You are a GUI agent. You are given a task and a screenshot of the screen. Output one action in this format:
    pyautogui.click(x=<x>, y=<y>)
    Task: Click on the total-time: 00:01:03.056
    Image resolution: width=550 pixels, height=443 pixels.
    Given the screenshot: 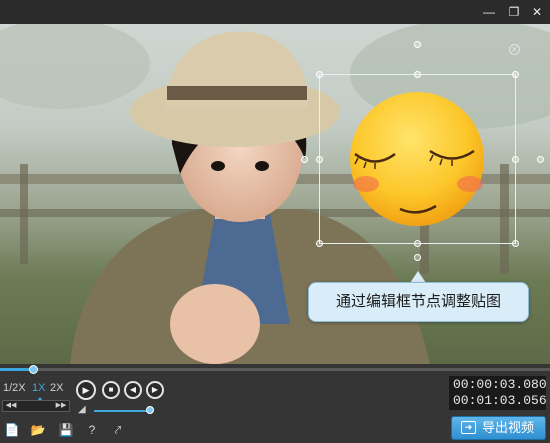 What is the action you would take?
    pyautogui.click(x=500, y=400)
    